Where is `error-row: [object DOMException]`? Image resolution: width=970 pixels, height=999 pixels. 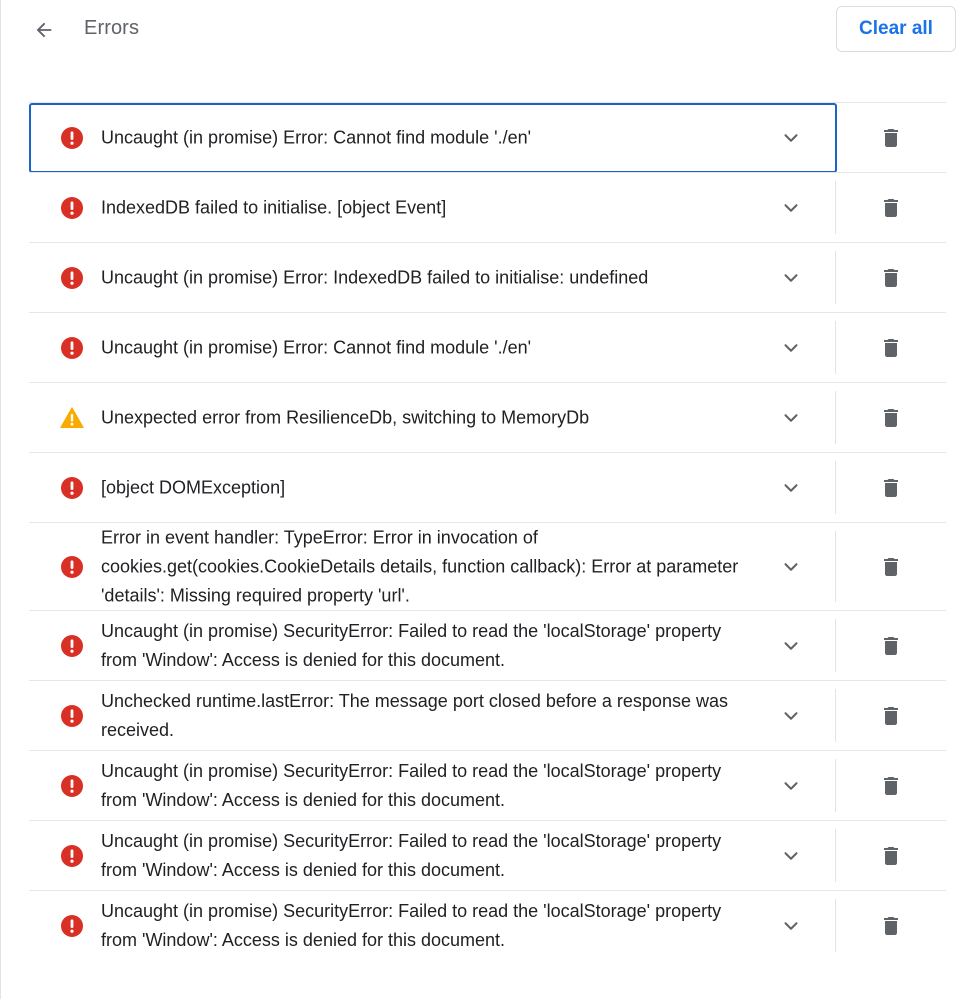
error-row: [object DOMException] is located at coordinates (487, 487).